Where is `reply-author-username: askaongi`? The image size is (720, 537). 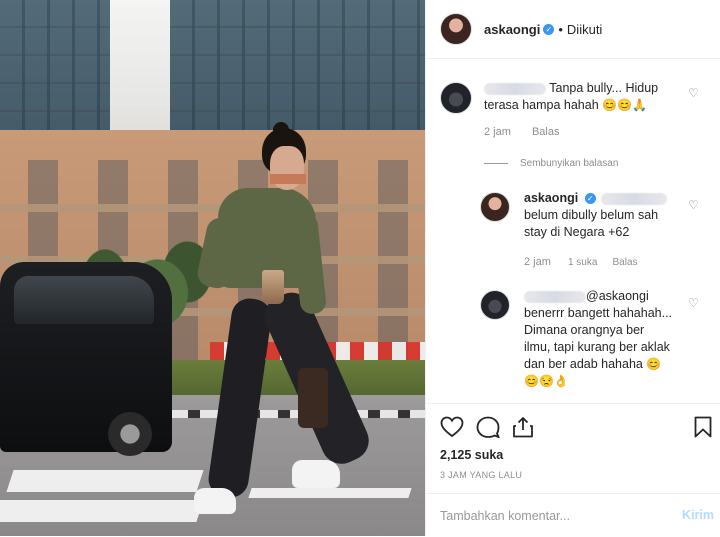
reply-author-username: askaongi is located at coordinates (551, 198).